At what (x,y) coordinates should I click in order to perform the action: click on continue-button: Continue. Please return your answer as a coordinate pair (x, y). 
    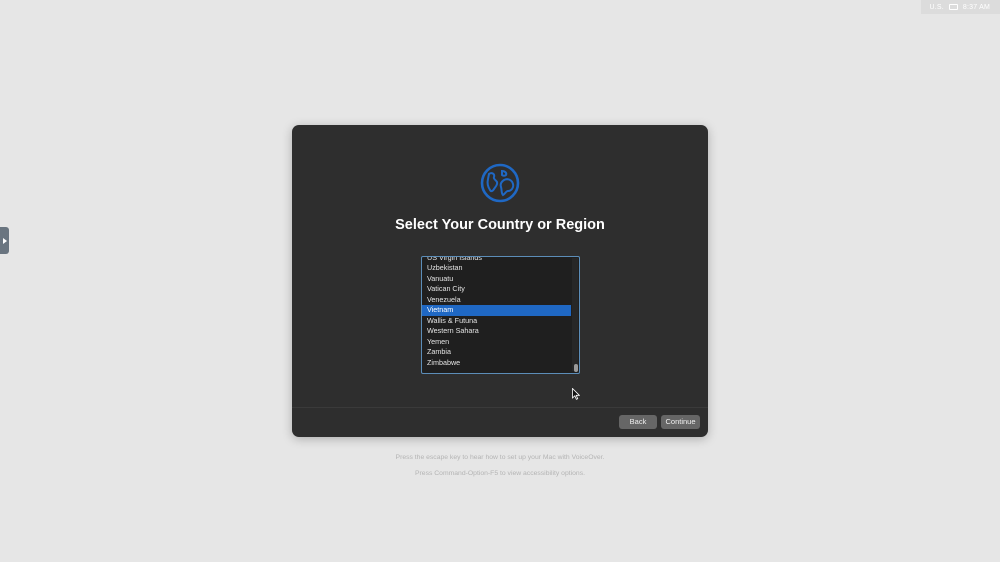
    Looking at the image, I should click on (680, 422).